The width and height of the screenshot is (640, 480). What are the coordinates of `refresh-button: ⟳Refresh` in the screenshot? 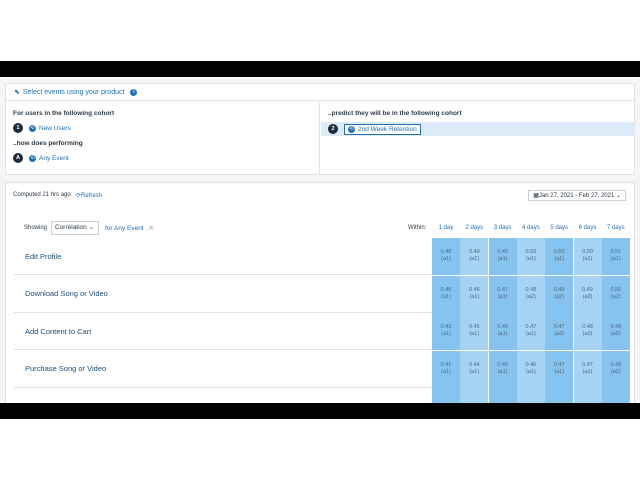 It's located at (89, 195).